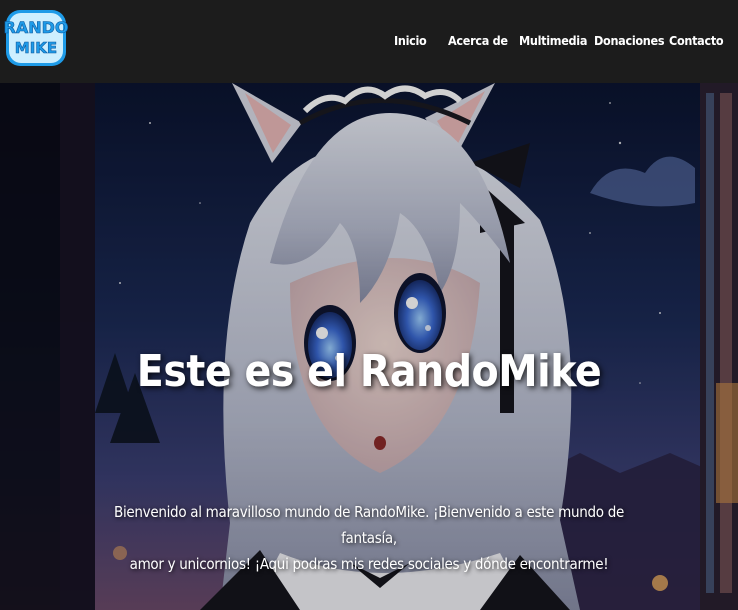  I want to click on hero-title: Este es el RandoMike, so click(369, 371).